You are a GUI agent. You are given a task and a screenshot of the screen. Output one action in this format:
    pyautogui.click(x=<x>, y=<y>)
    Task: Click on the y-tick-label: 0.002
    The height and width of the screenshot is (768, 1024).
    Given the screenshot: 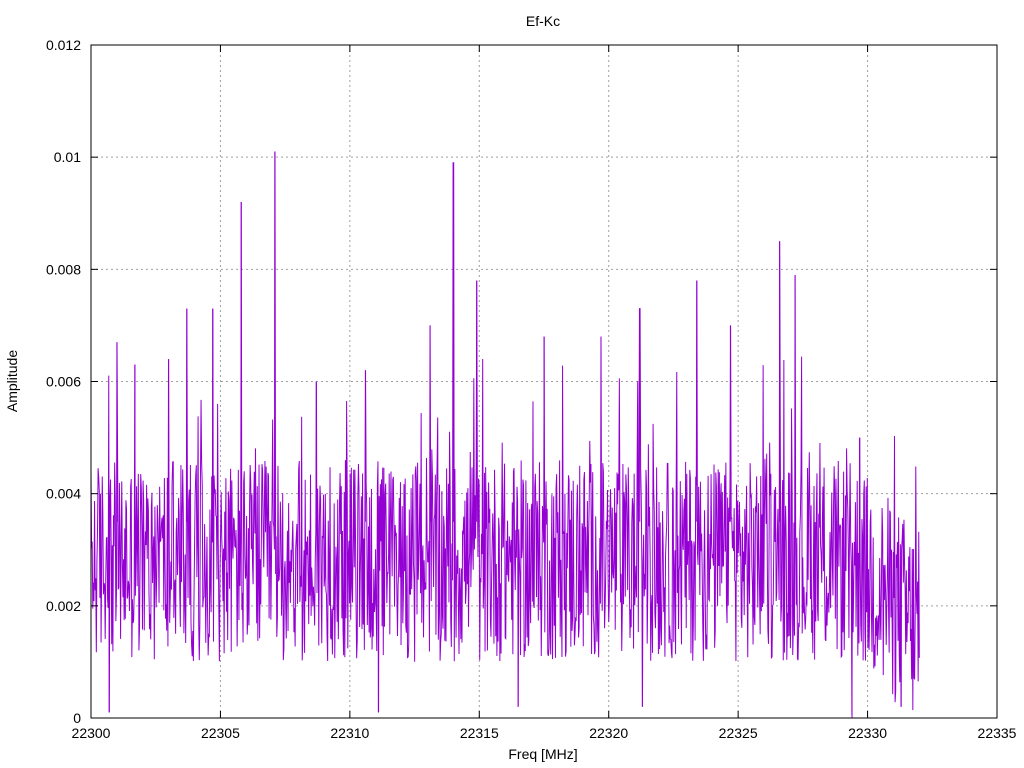 What is the action you would take?
    pyautogui.click(x=63, y=606)
    